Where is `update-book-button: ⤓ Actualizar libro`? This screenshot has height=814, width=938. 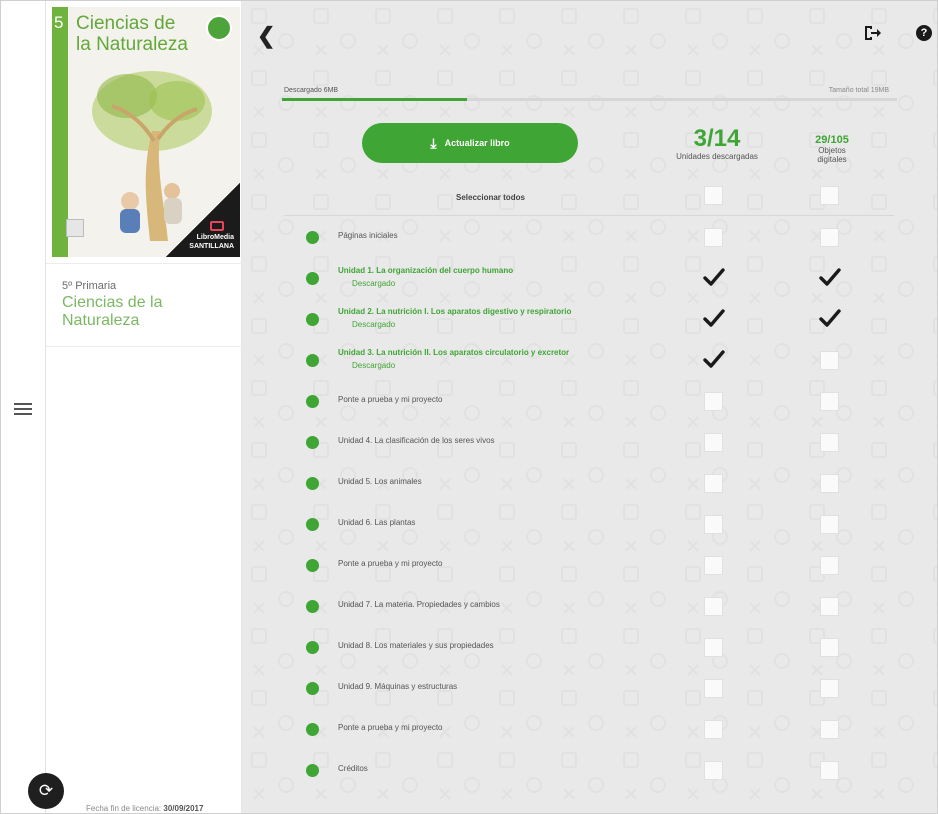 update-book-button: ⤓ Actualizar libro is located at coordinates (470, 143).